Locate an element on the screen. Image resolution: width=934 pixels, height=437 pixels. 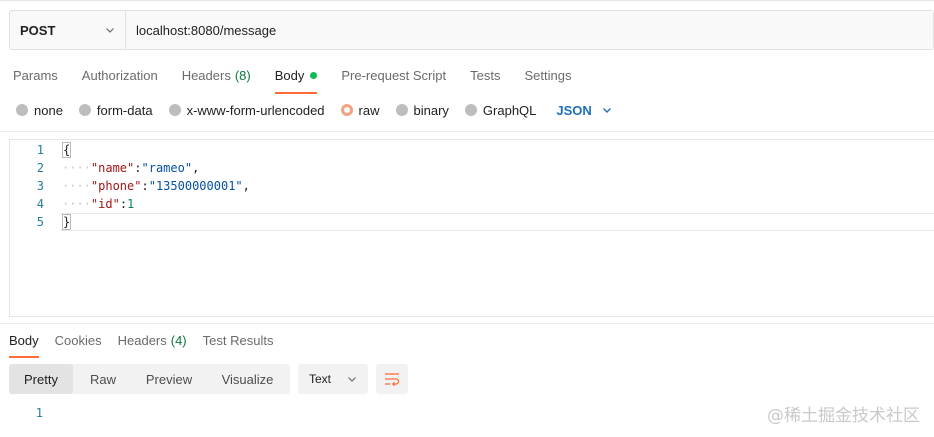
response-tab-body: Body is located at coordinates (24, 344).